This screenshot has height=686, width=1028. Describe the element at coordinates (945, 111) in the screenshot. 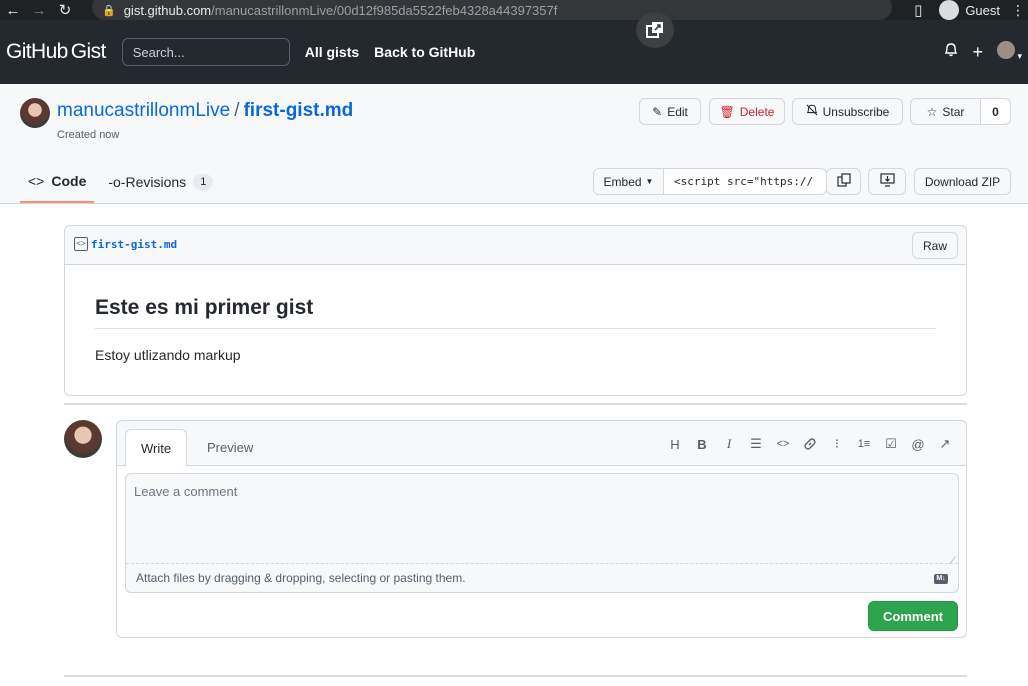

I see `star-button: ☆ Star` at that location.